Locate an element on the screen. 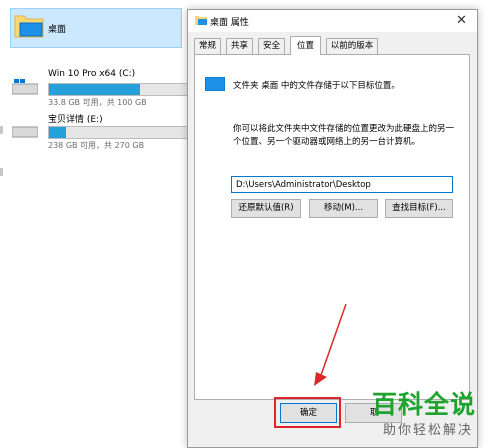 This screenshot has width=500, height=448. tab-location: 位置 is located at coordinates (305, 45).